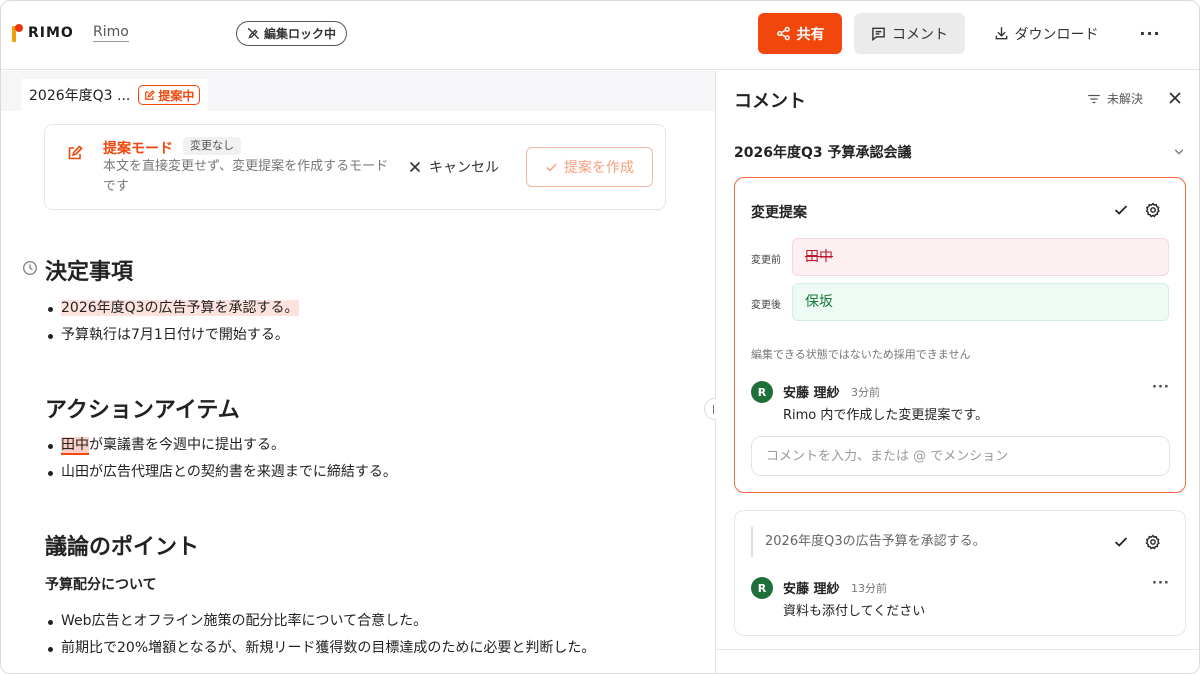 The width and height of the screenshot is (1200, 674). I want to click on cancel-label: キャンセル, so click(464, 168).